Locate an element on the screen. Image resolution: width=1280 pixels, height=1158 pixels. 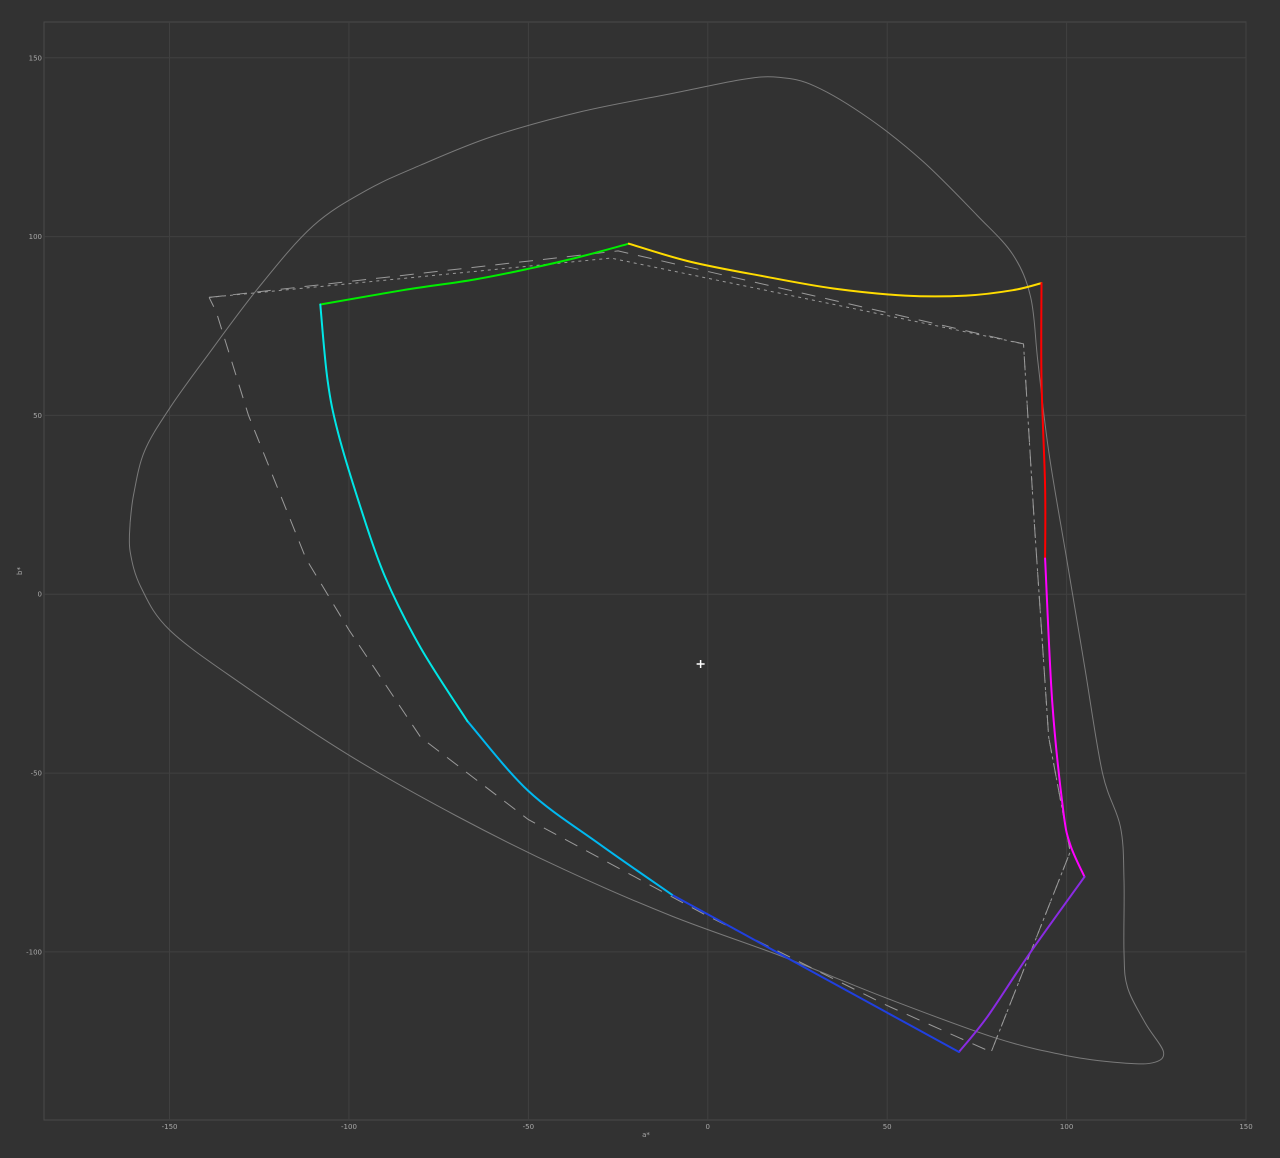
x-tick-label: 100 is located at coordinates (1066, 1127).